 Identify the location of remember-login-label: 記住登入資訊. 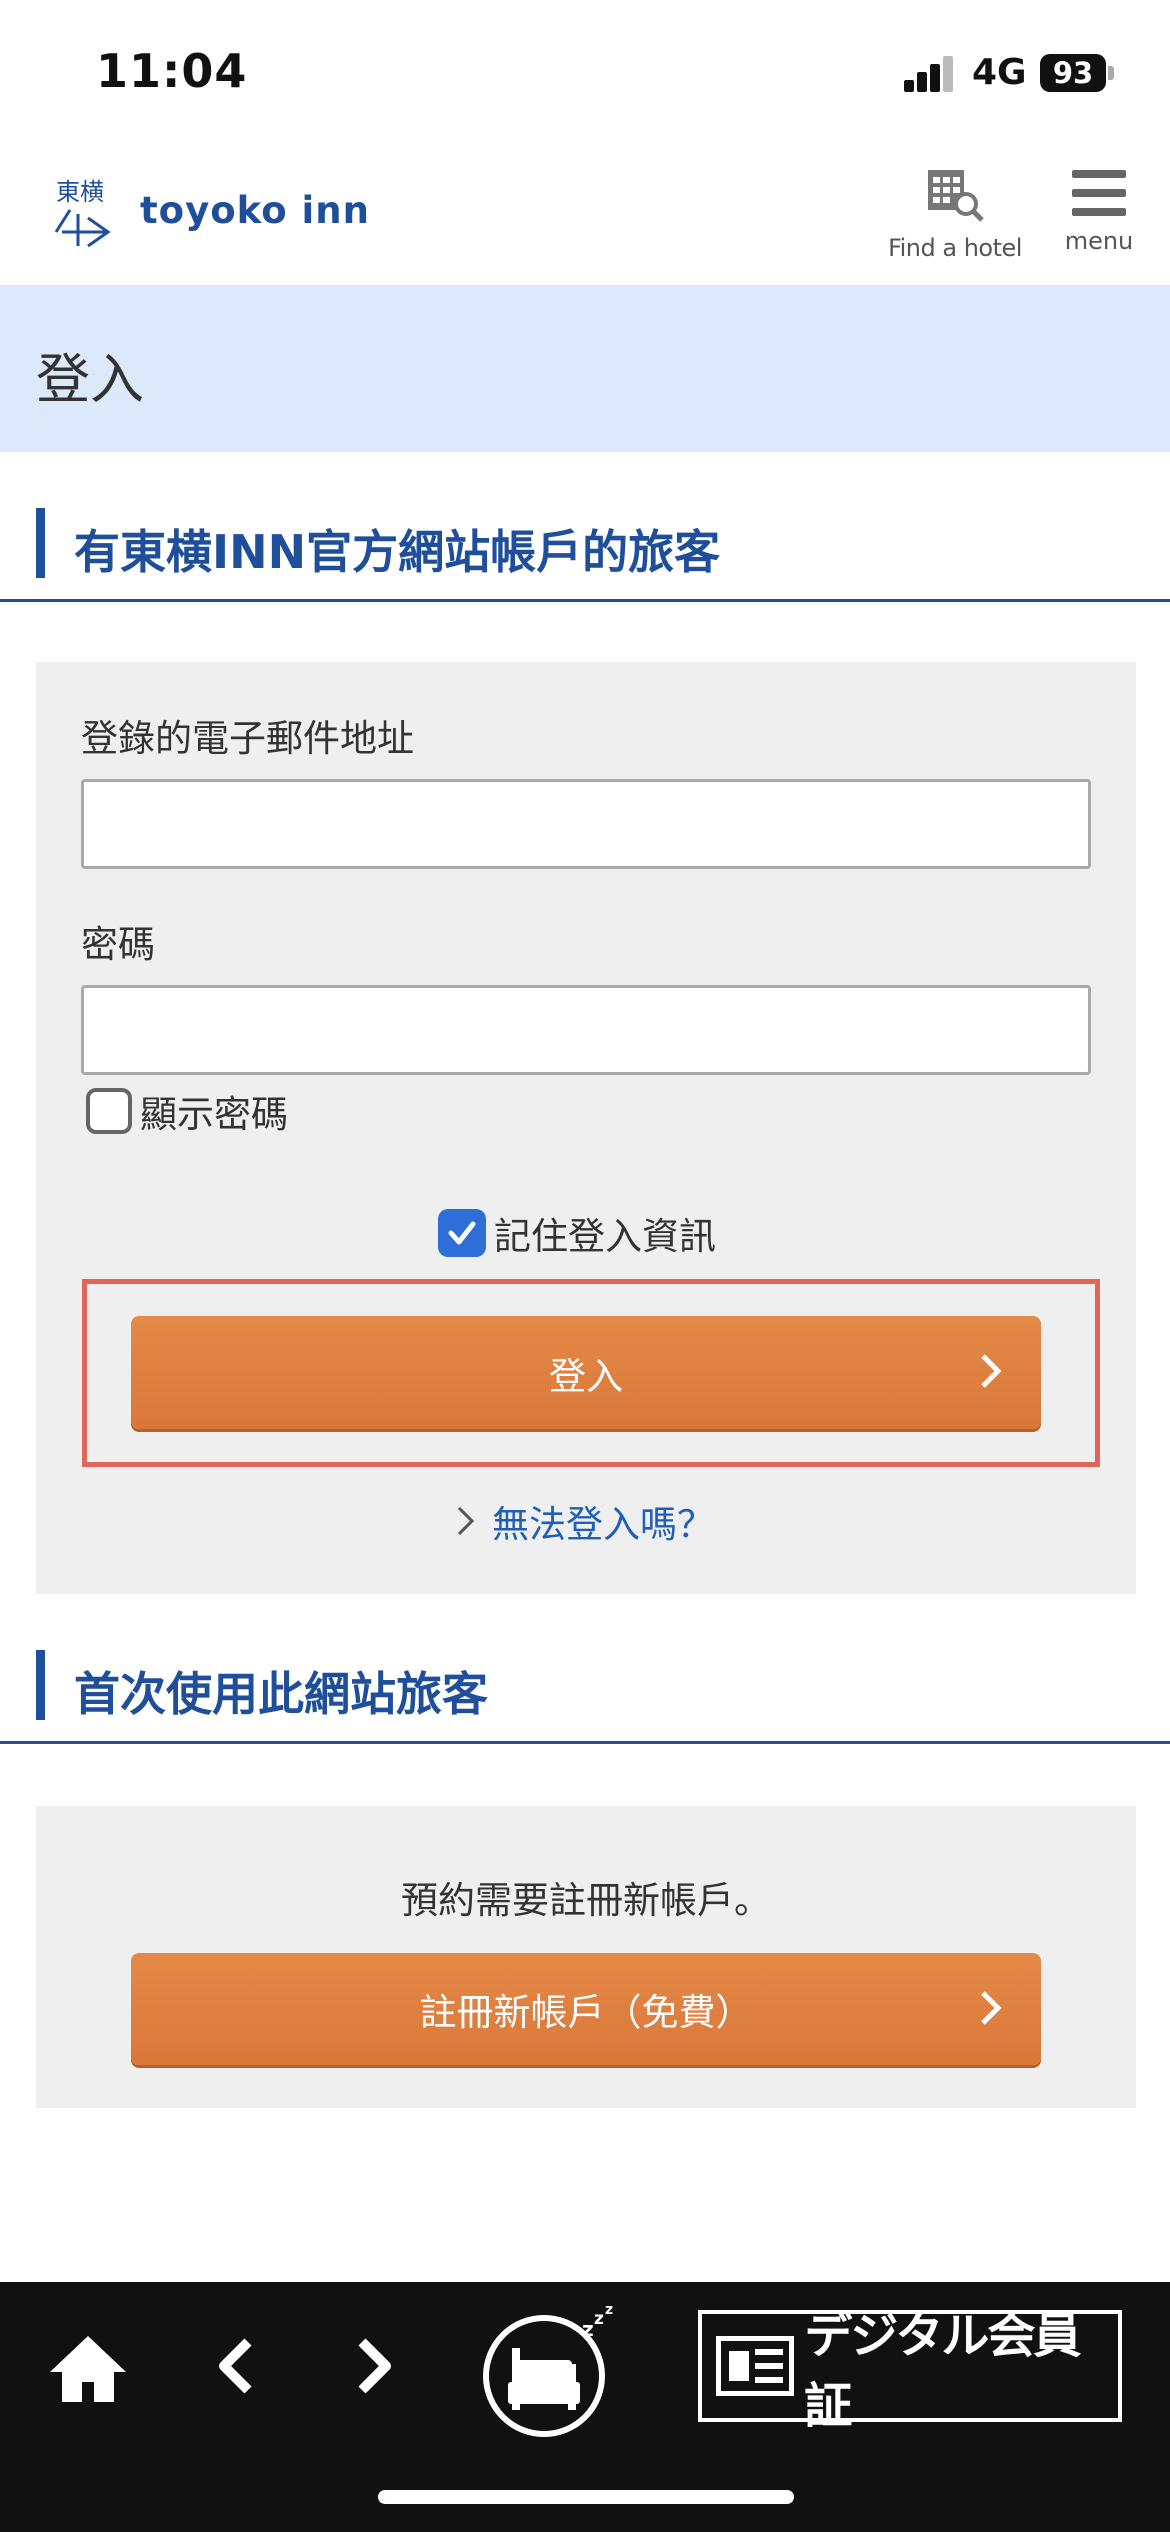
(605, 1236).